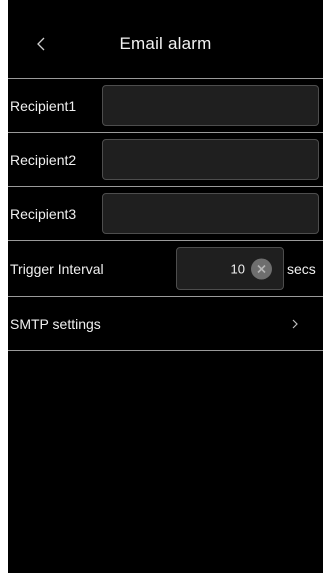  What do you see at coordinates (210, 159) in the screenshot?
I see `recipient2-input` at bounding box center [210, 159].